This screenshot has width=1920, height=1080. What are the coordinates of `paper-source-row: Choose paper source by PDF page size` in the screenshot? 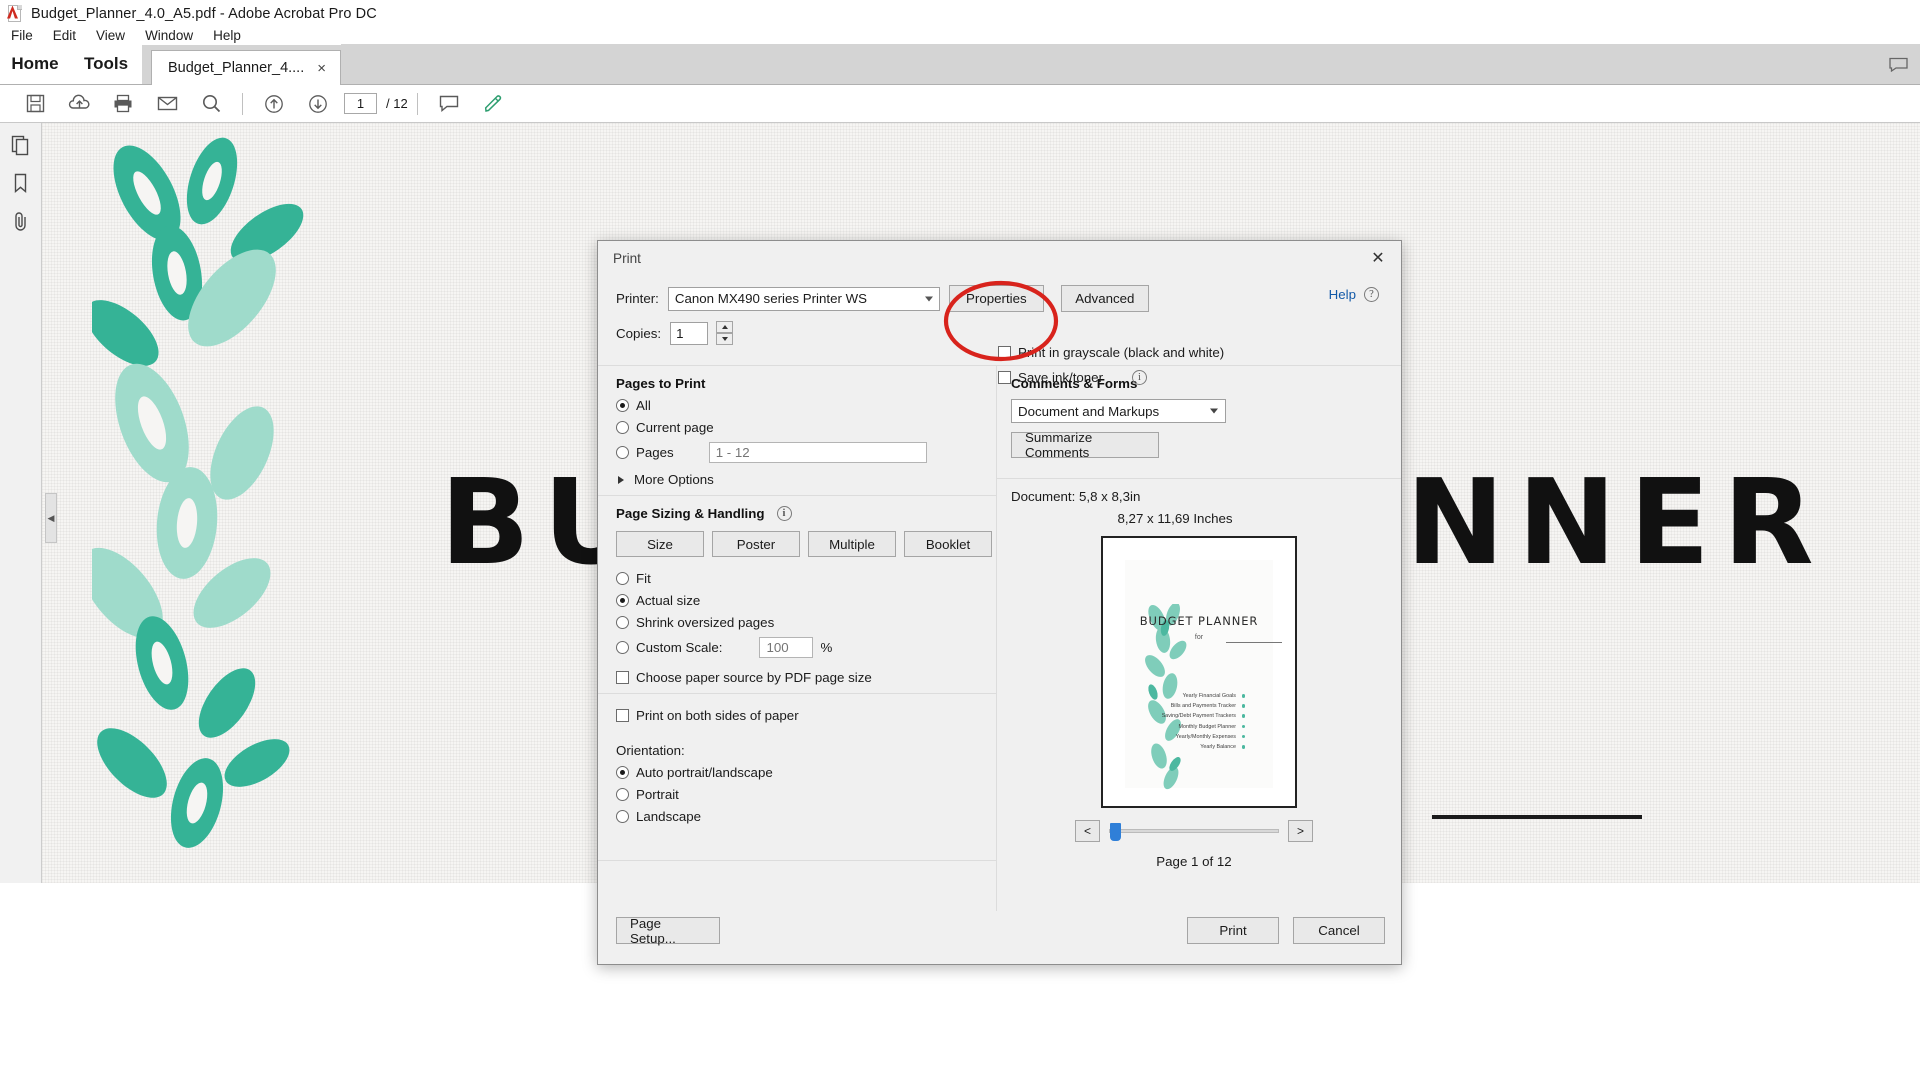 It's located at (806, 677).